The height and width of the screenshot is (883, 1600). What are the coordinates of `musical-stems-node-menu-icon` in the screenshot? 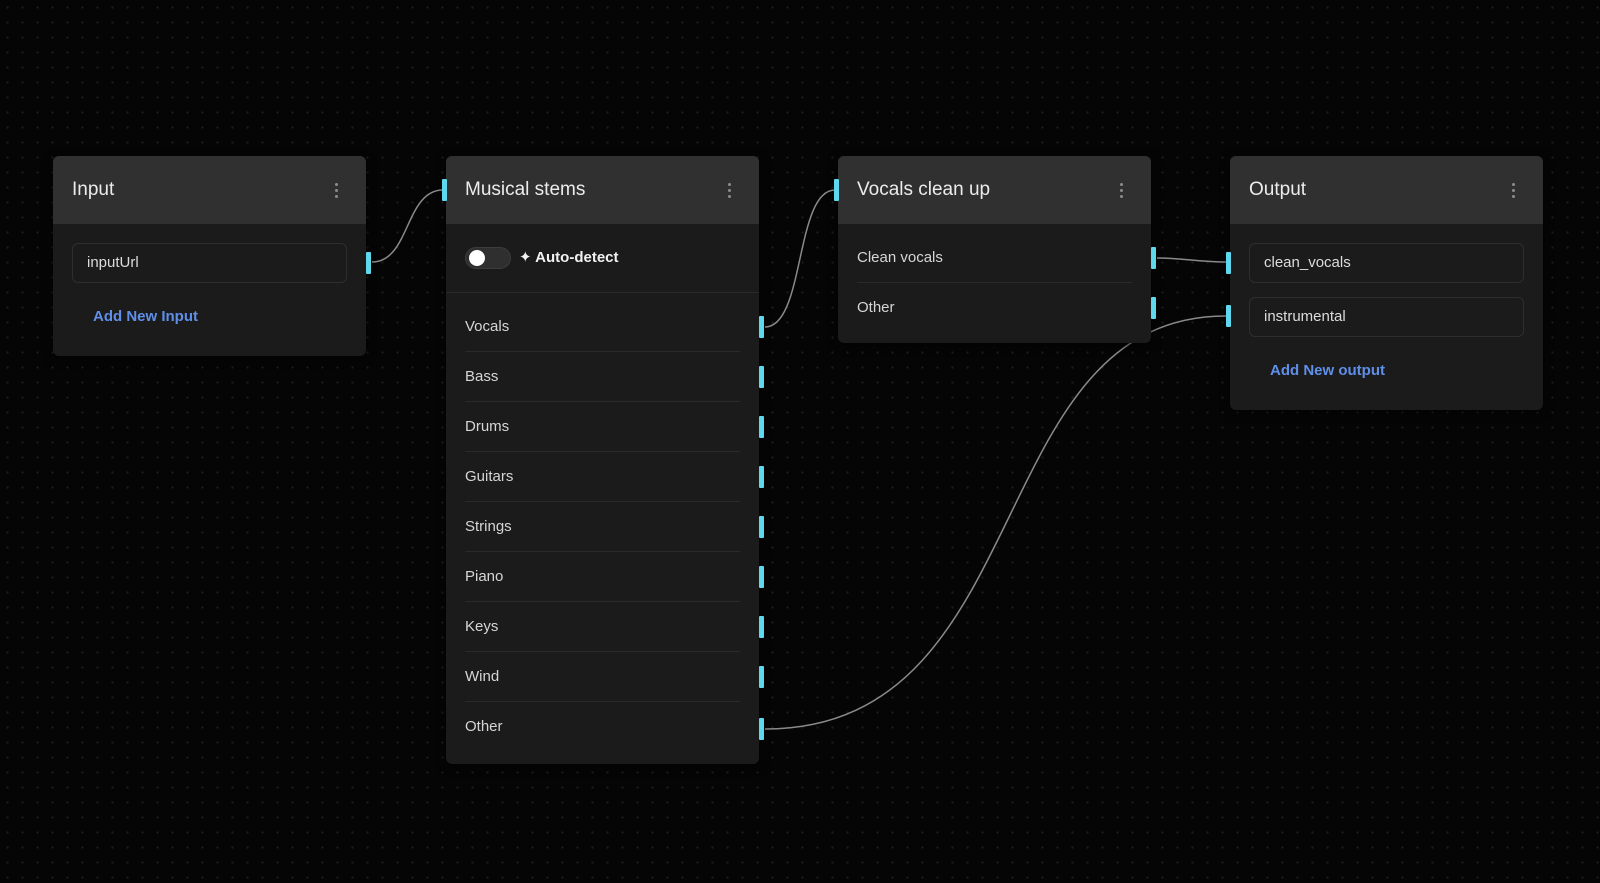 It's located at (729, 190).